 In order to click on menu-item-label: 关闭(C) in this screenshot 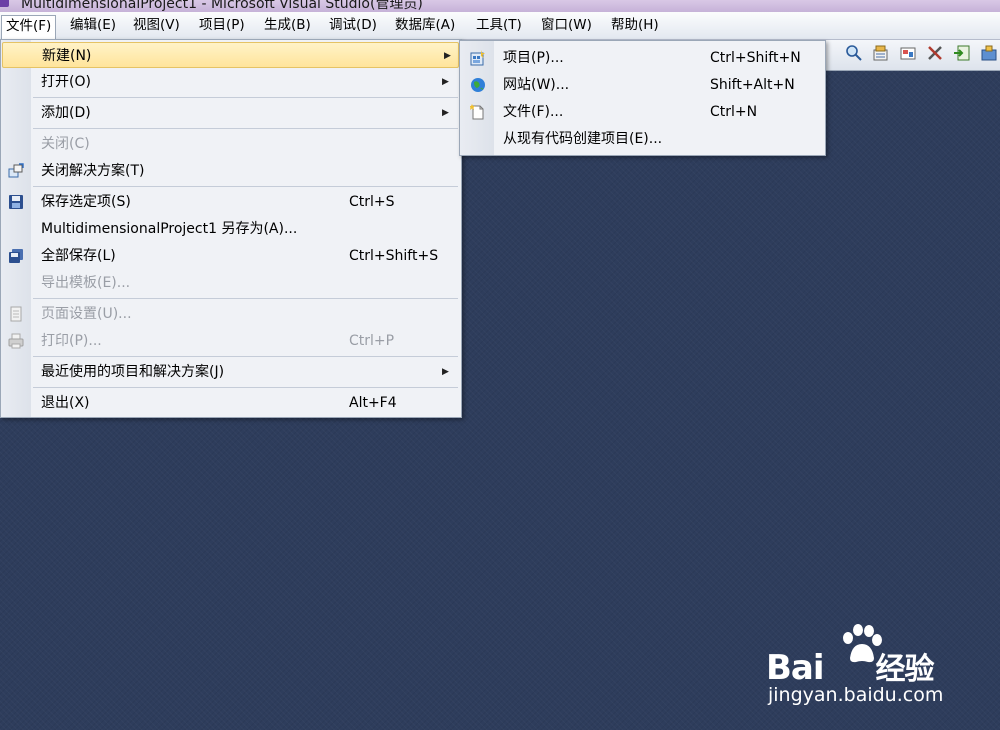, I will do `click(65, 144)`.